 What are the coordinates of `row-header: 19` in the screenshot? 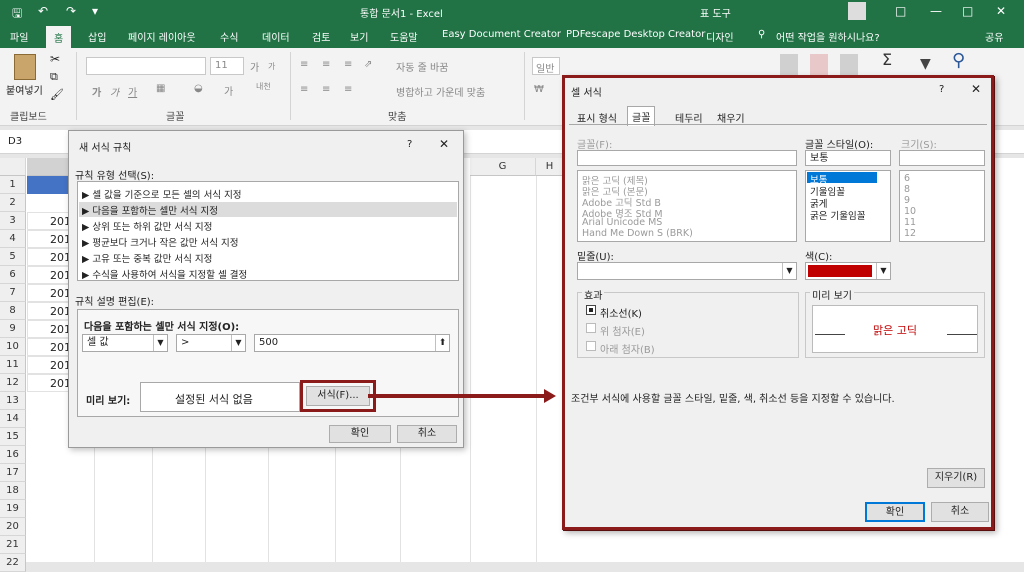 It's located at (13, 509).